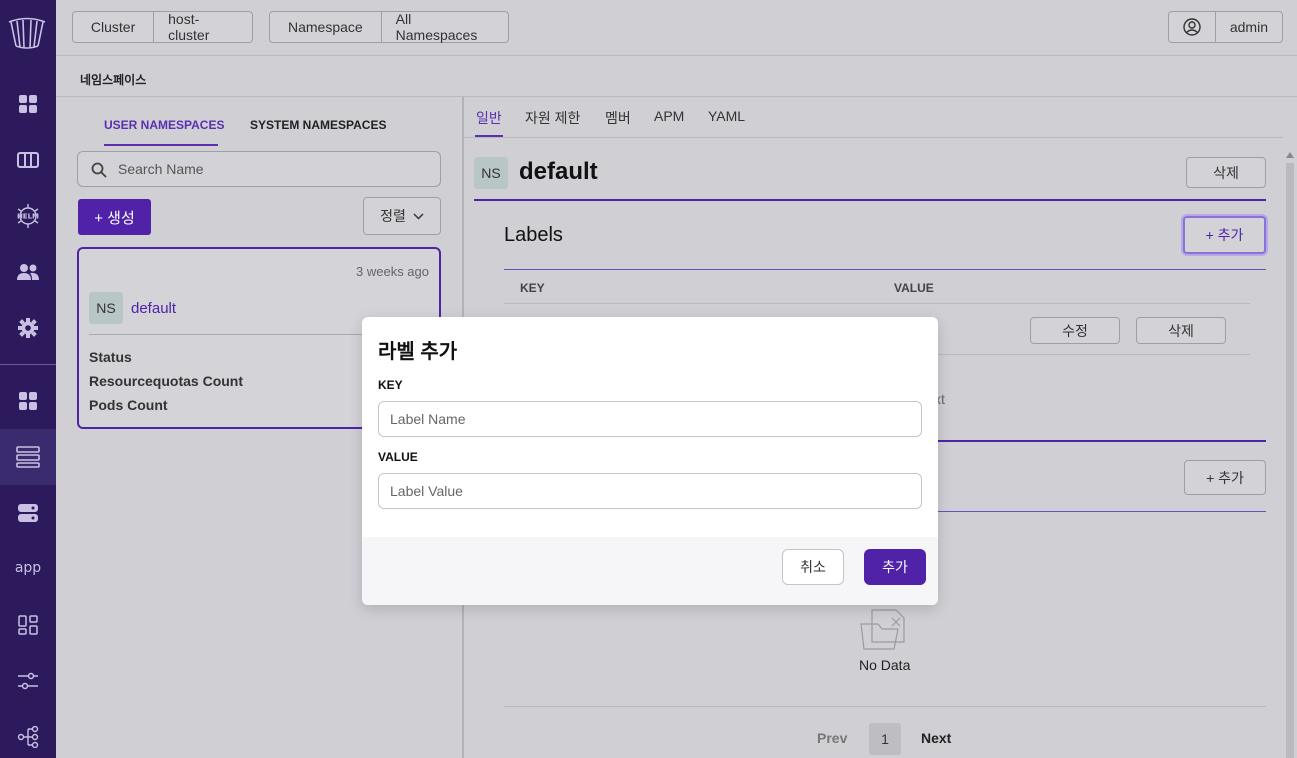 The height and width of the screenshot is (758, 1297). I want to click on dialog-title: 라벨 추가, so click(418, 352).